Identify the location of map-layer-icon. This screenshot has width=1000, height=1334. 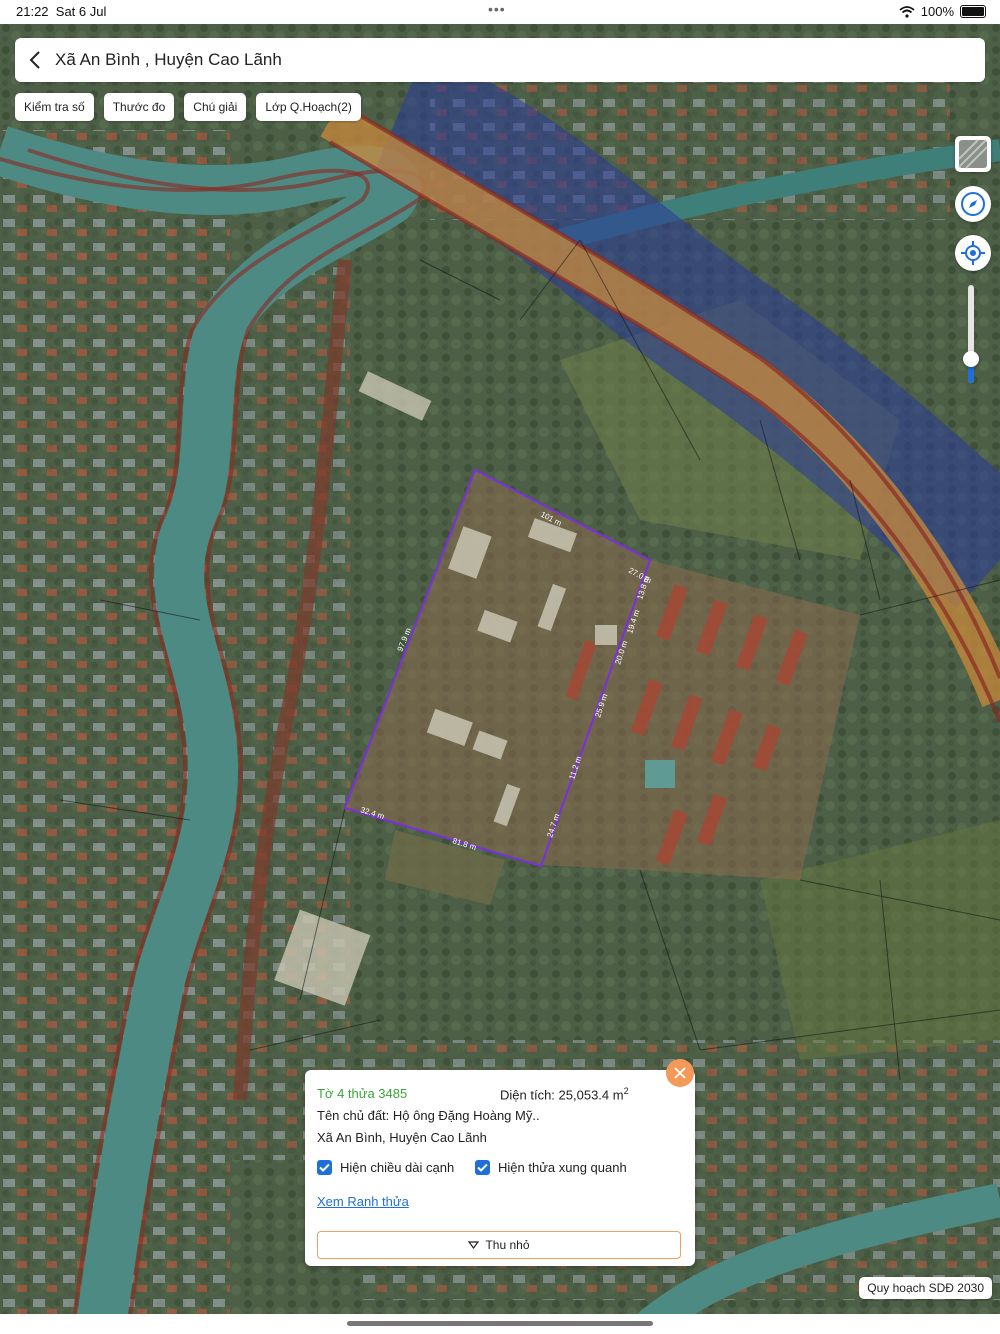
(973, 154).